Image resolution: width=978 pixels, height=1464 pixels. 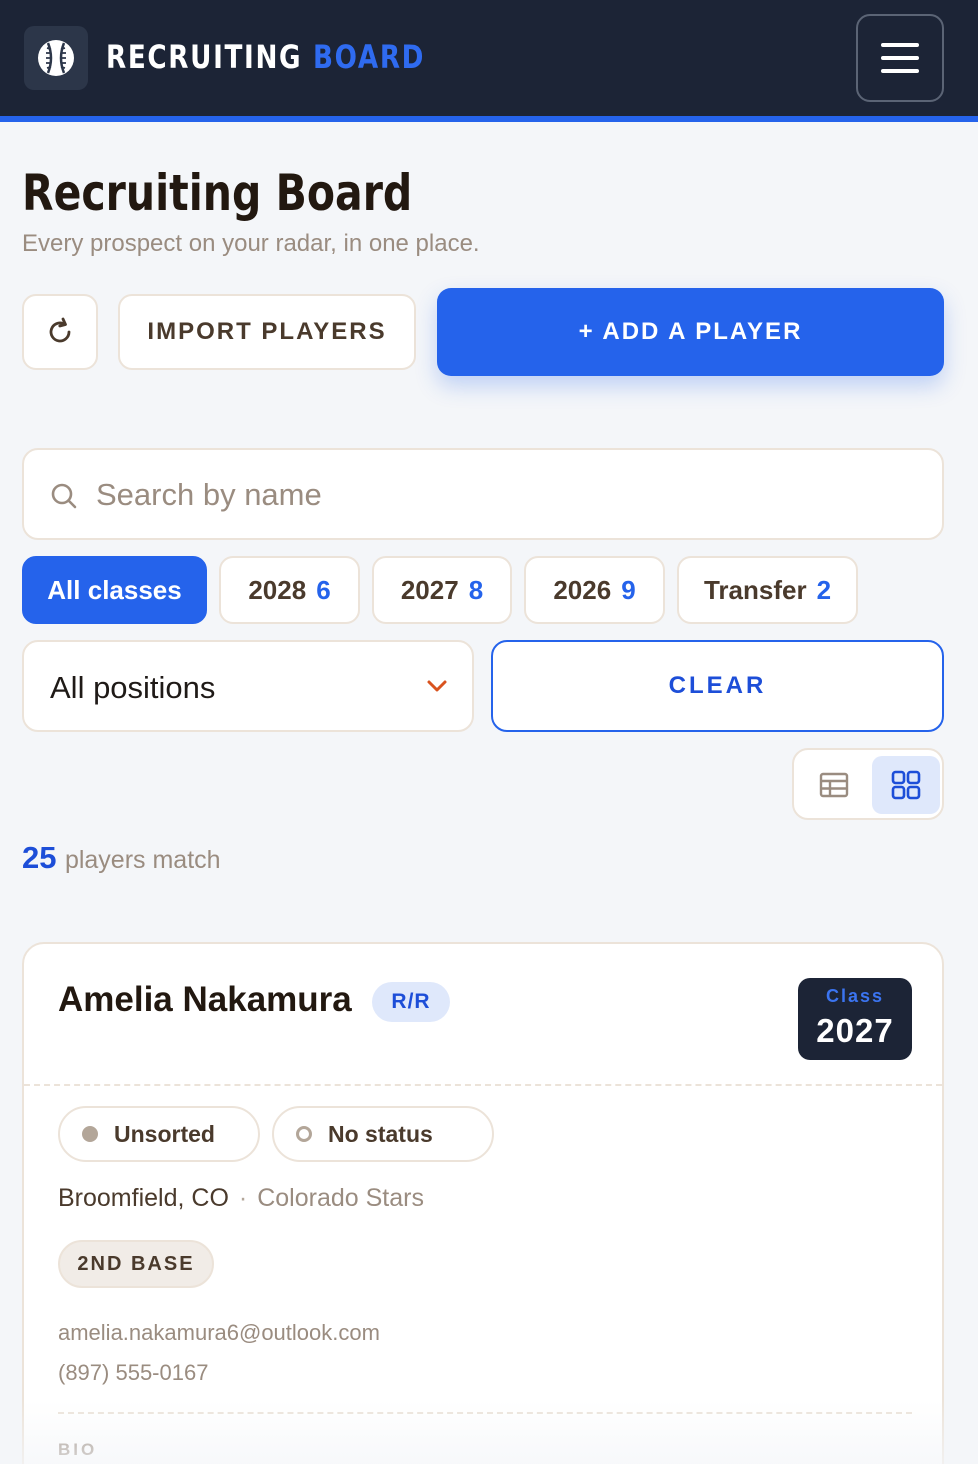 I want to click on results-count-number: 25, so click(x=39, y=857).